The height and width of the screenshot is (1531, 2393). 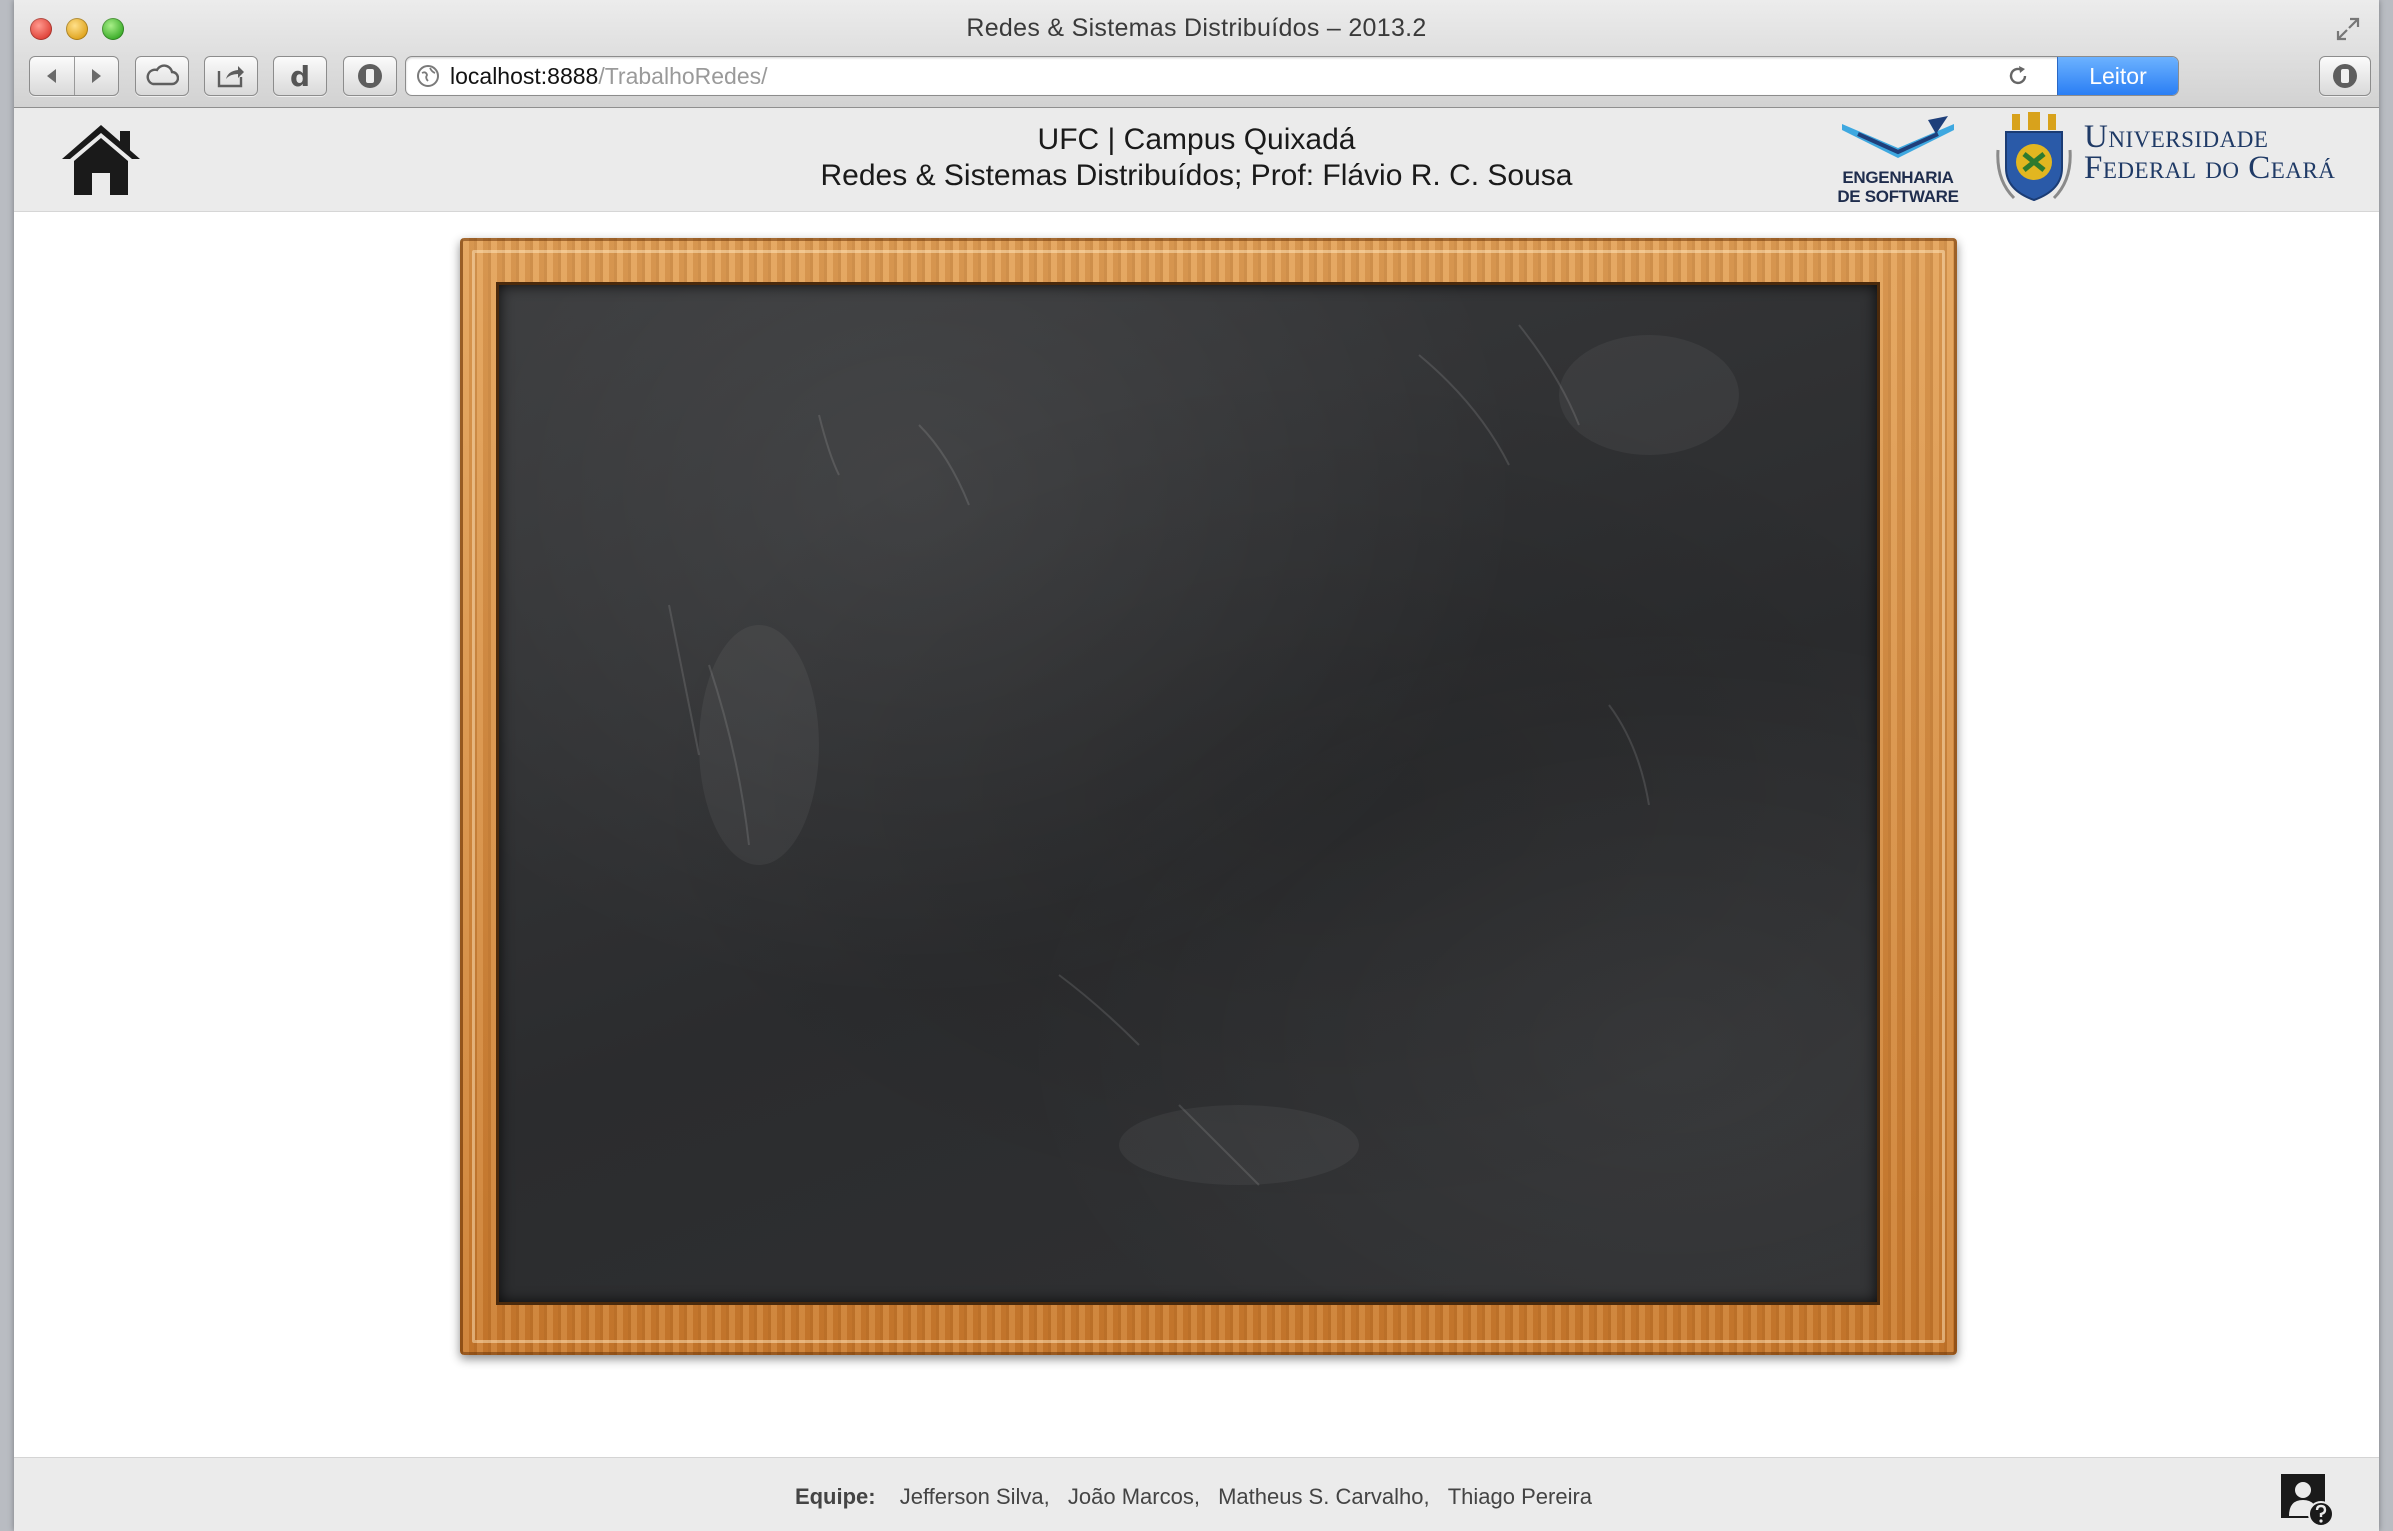 I want to click on chevron-right-icon, so click(x=97, y=76).